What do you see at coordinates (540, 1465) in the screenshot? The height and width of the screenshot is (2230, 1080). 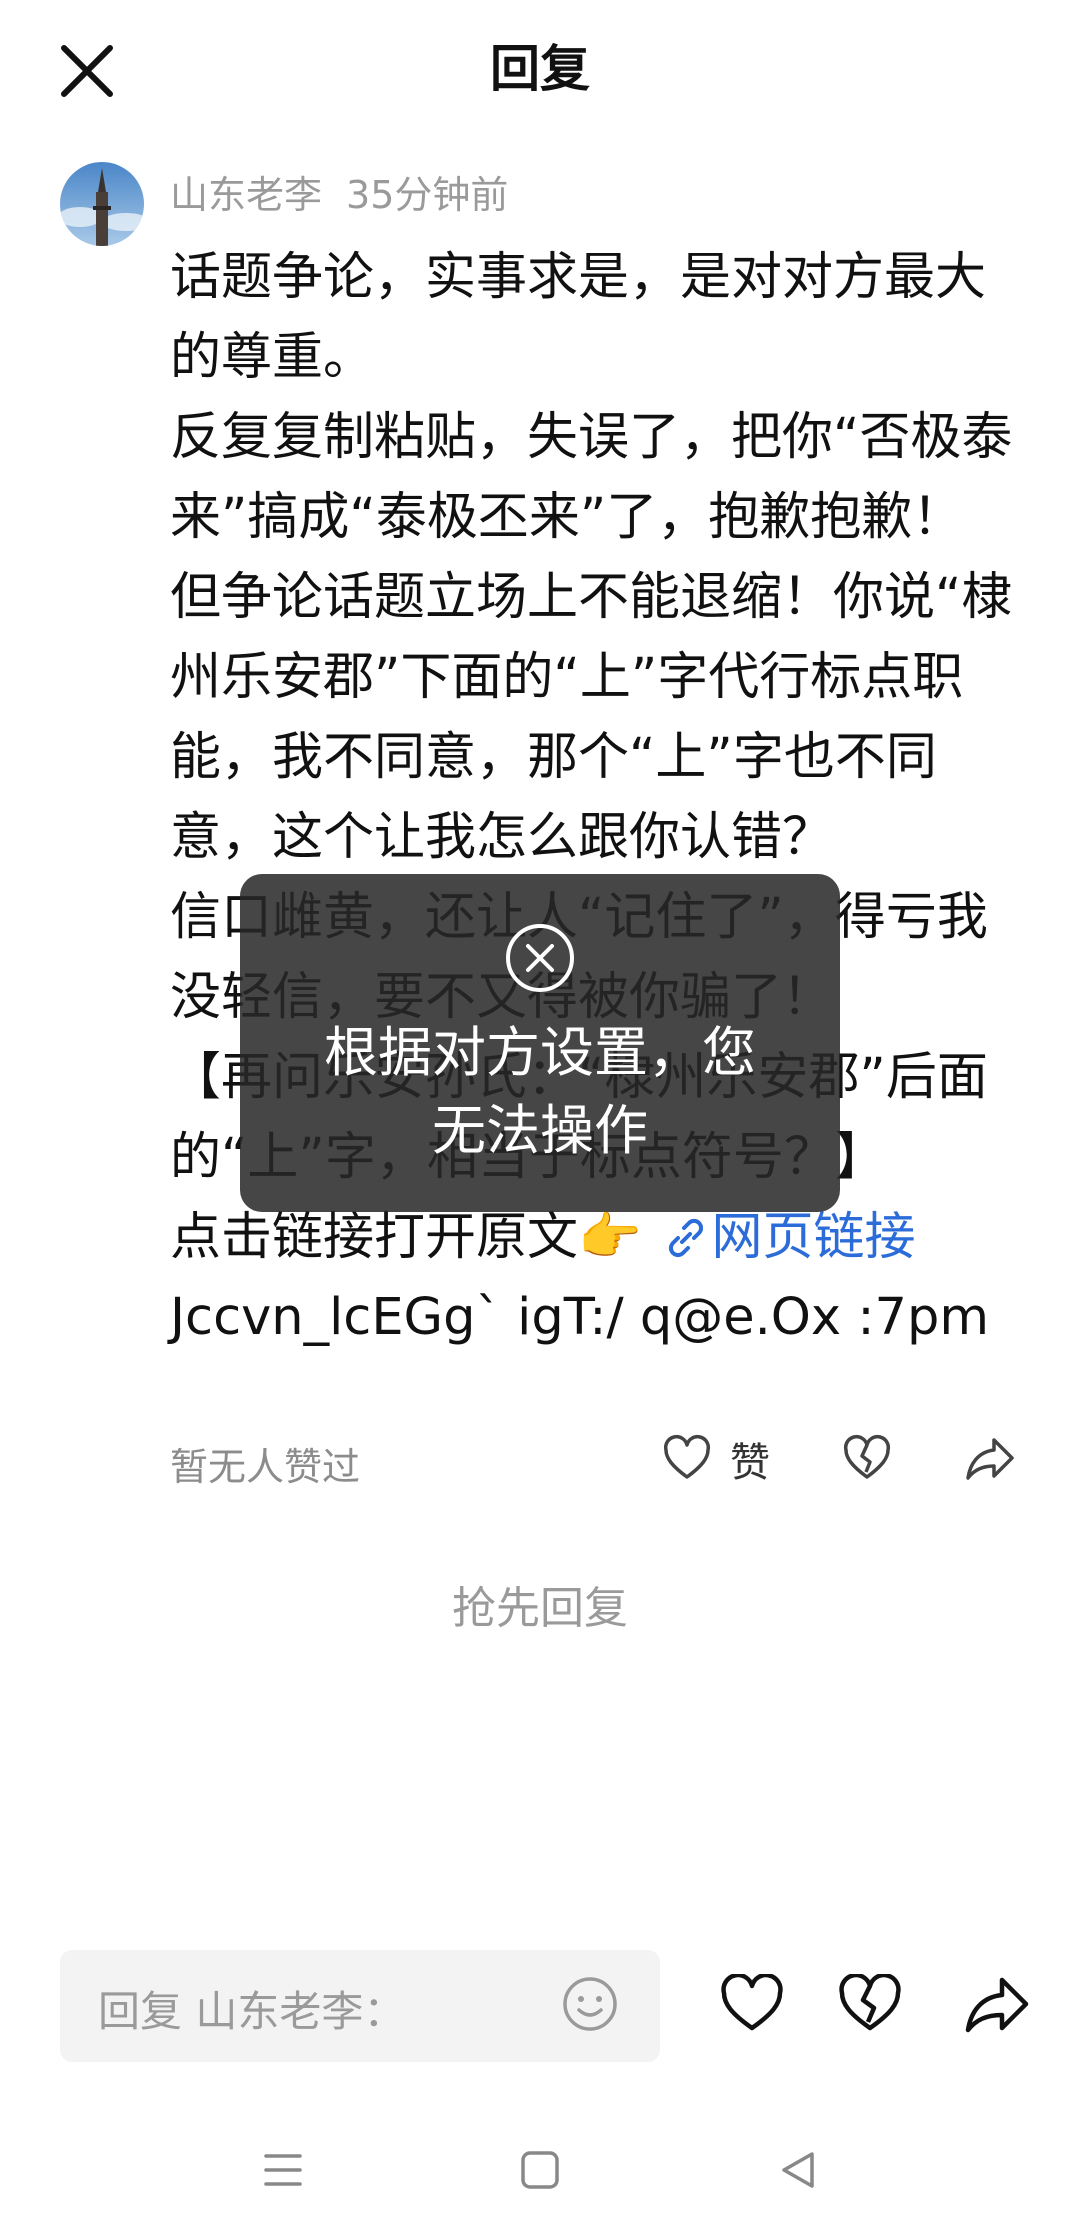 I see `comment-actions: 暂无人赞过 赞` at bounding box center [540, 1465].